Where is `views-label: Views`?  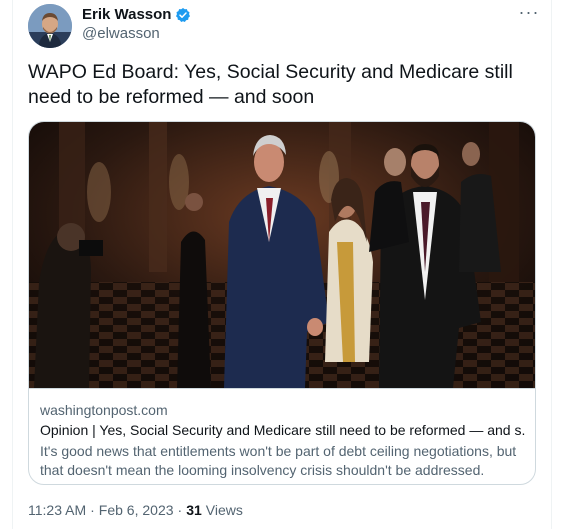
views-label: Views is located at coordinates (224, 510).